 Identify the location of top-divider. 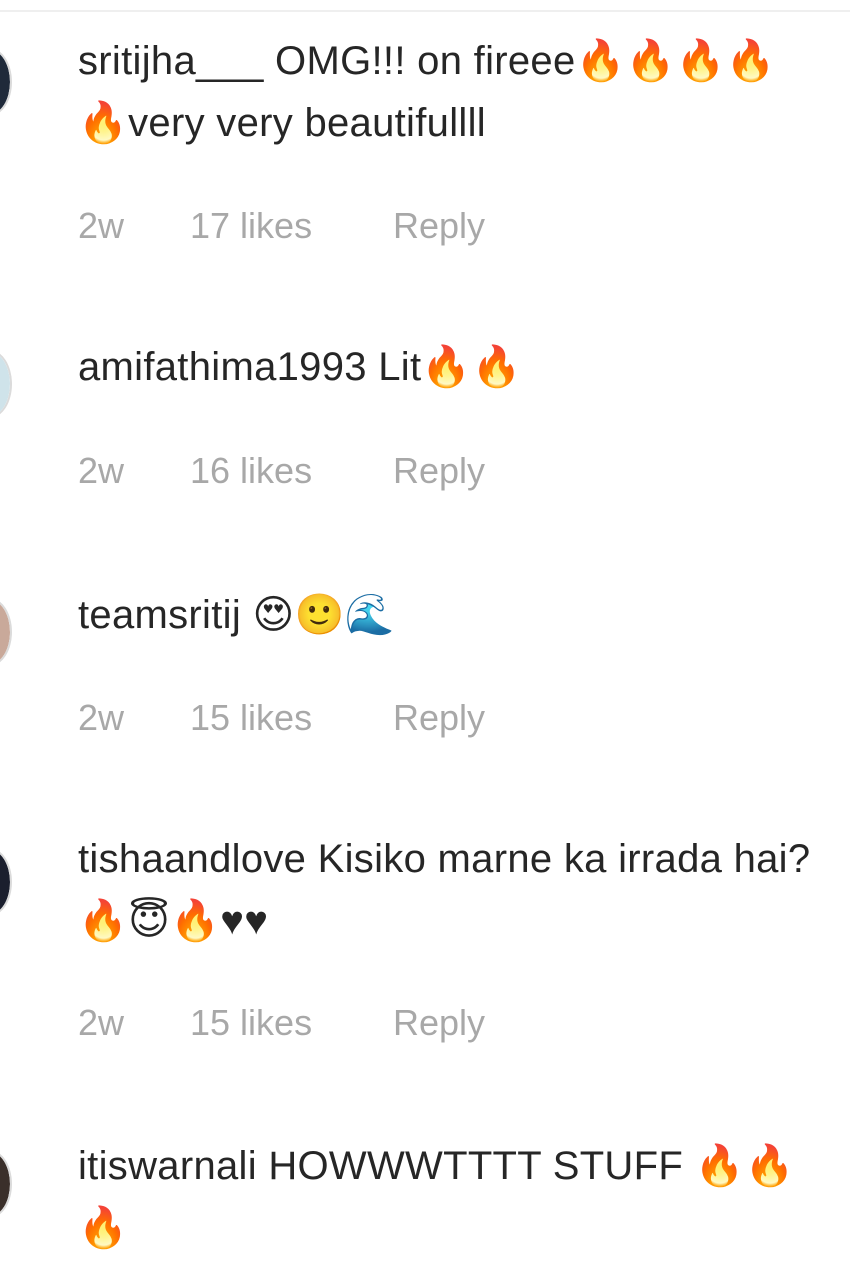
(425, 11).